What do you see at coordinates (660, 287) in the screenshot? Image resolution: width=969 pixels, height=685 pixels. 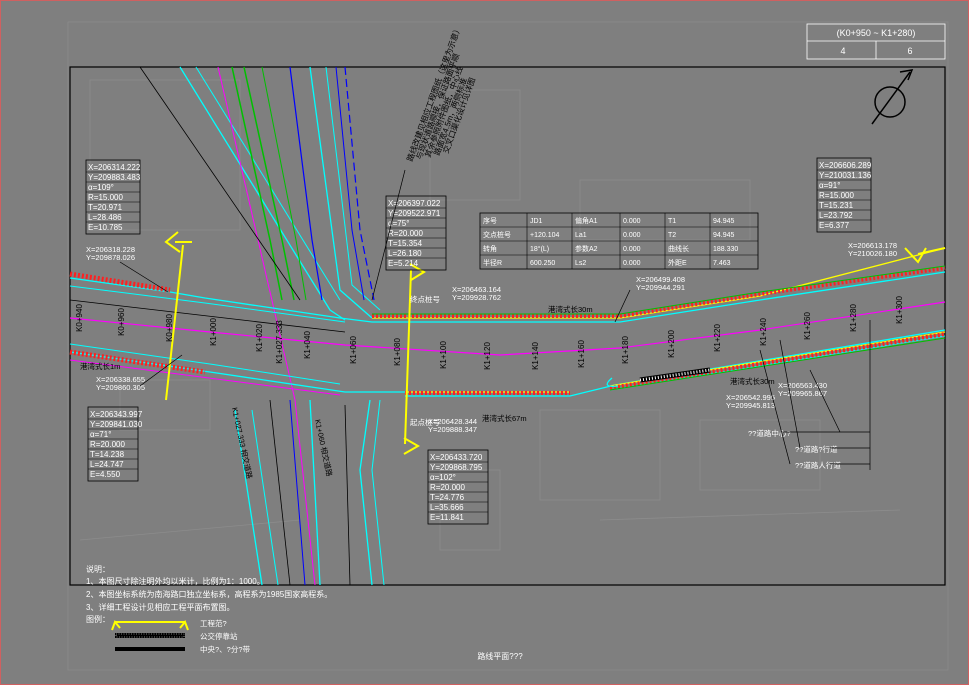 I see `point-coordinate: Y=209944.291` at bounding box center [660, 287].